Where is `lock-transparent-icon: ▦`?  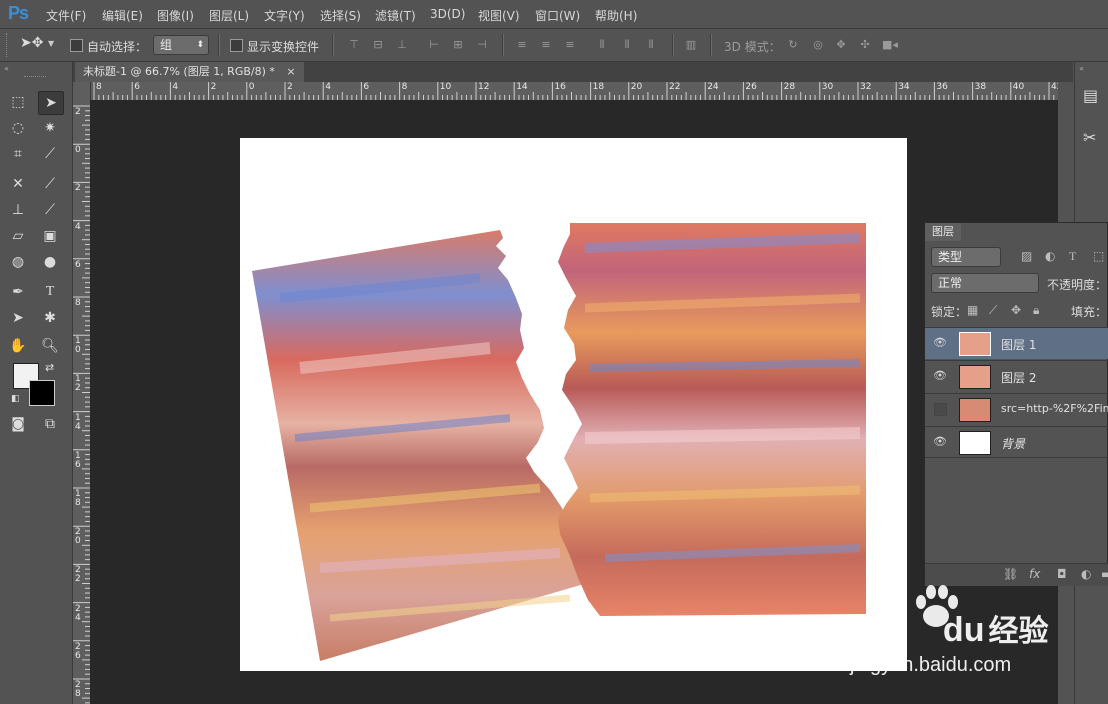 lock-transparent-icon: ▦ is located at coordinates (972, 310).